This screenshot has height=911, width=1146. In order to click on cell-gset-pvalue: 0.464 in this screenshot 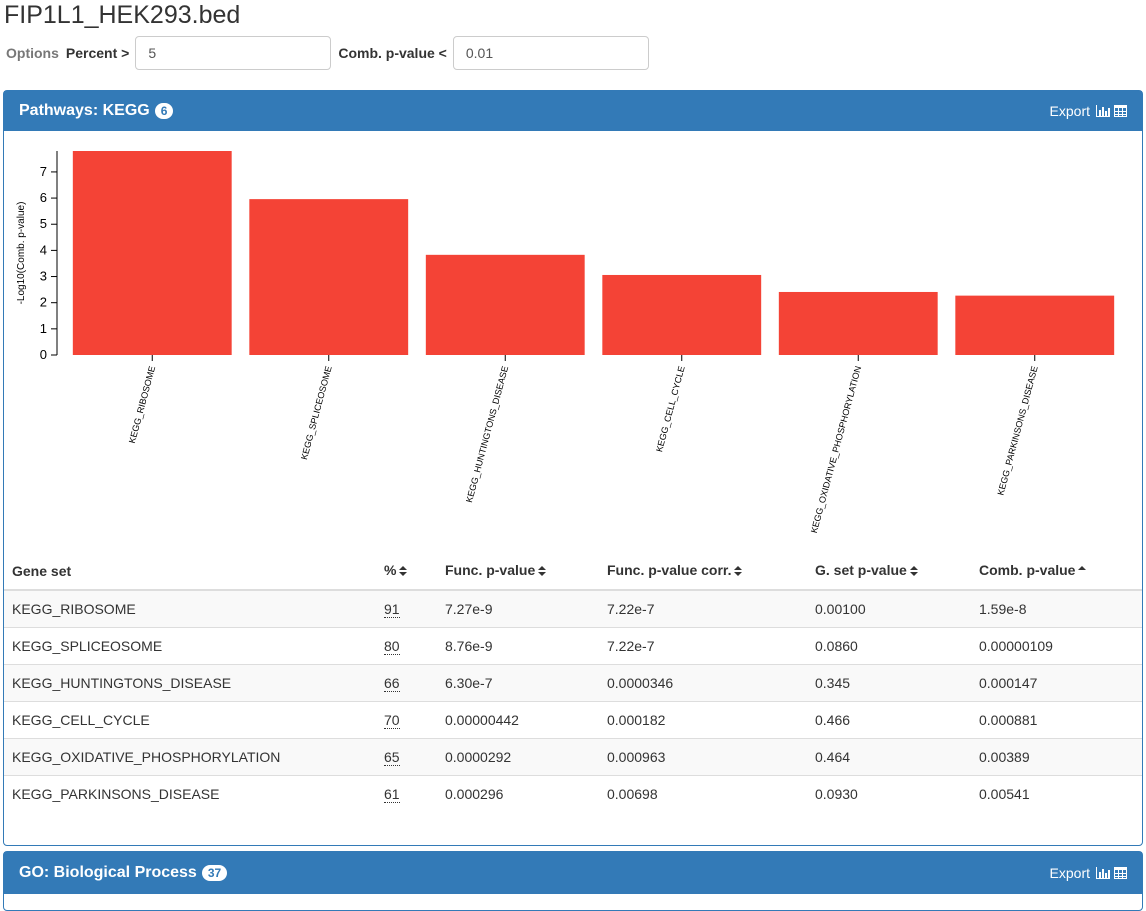, I will do `click(889, 757)`.